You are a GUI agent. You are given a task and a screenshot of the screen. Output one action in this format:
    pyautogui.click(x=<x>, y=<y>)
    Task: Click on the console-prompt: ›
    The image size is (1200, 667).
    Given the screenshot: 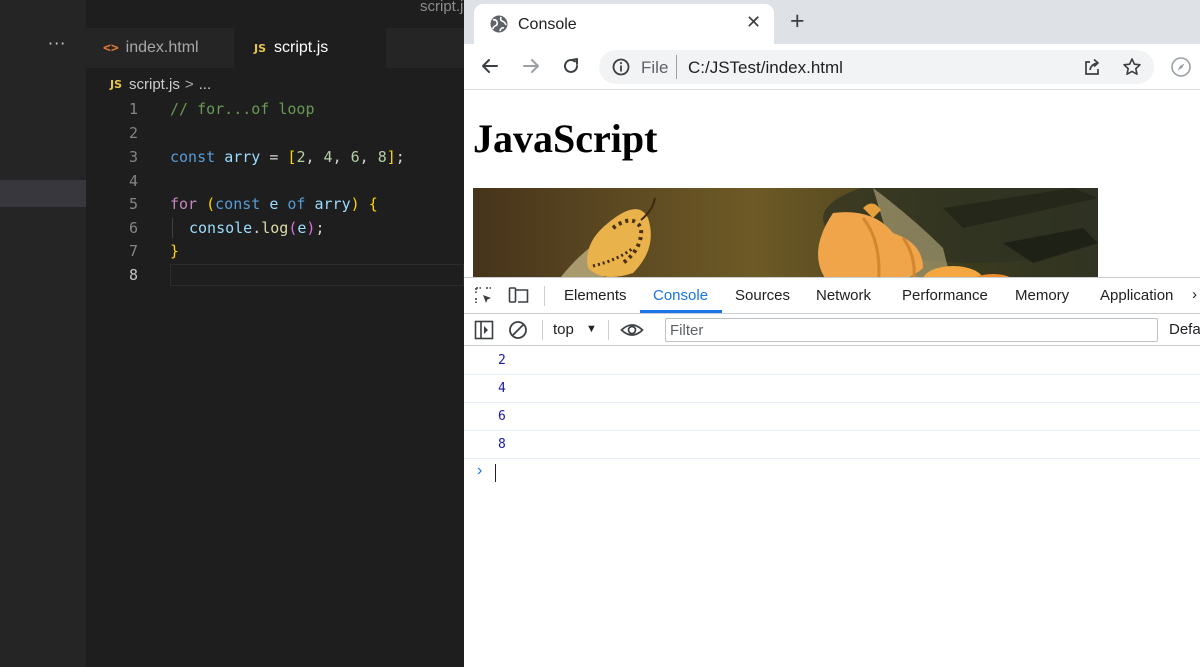 What is the action you would take?
    pyautogui.click(x=832, y=473)
    